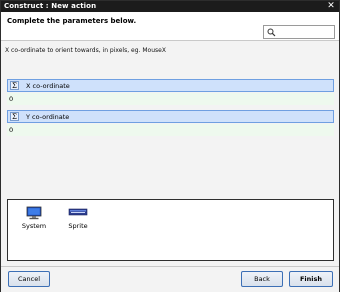 This screenshot has width=340, height=292. What do you see at coordinates (170, 6) in the screenshot?
I see `title-bar: Construct : New action ✕` at bounding box center [170, 6].